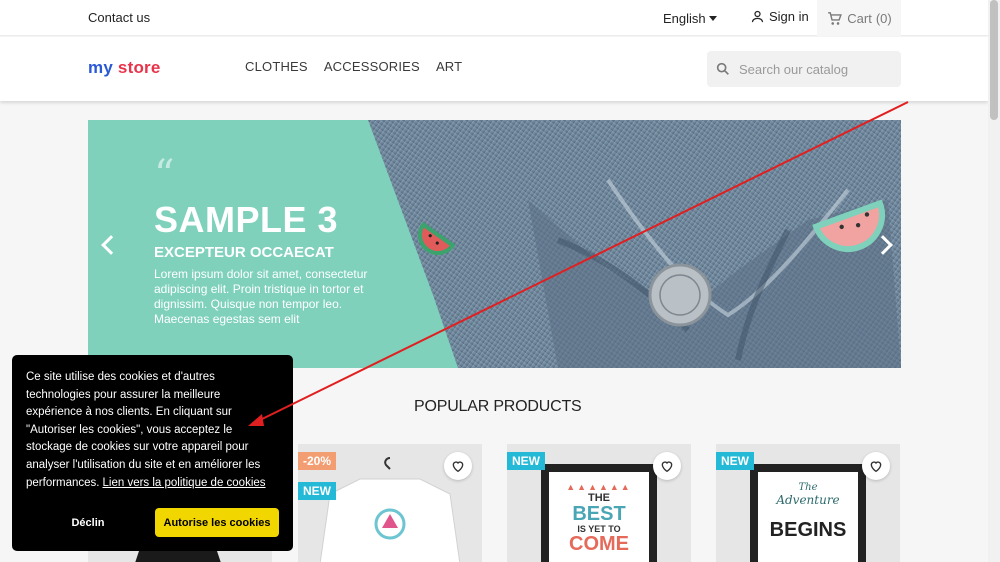 This screenshot has height=562, width=1000. I want to click on poster-frame: ▲▲▲▲▲▲ THE BEST IS YET TO COME, so click(599, 513).